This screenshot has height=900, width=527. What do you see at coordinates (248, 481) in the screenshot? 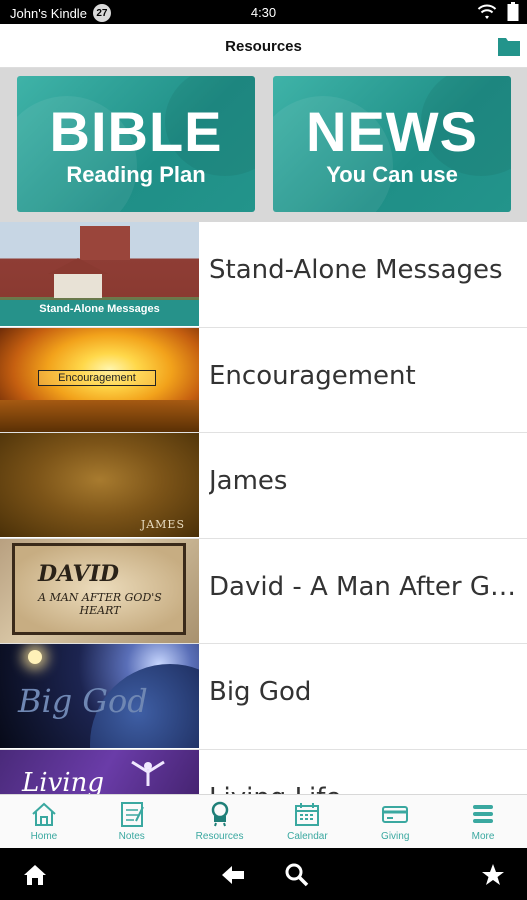
I see `series-title: James` at bounding box center [248, 481].